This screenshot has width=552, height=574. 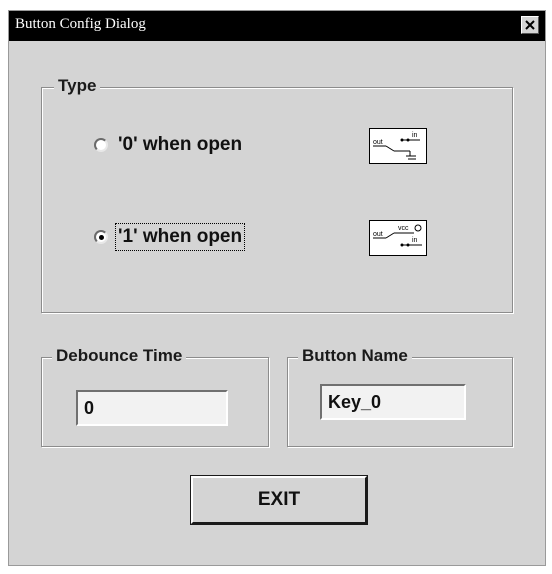 What do you see at coordinates (393, 402) in the screenshot?
I see `button-name-input: Key_0` at bounding box center [393, 402].